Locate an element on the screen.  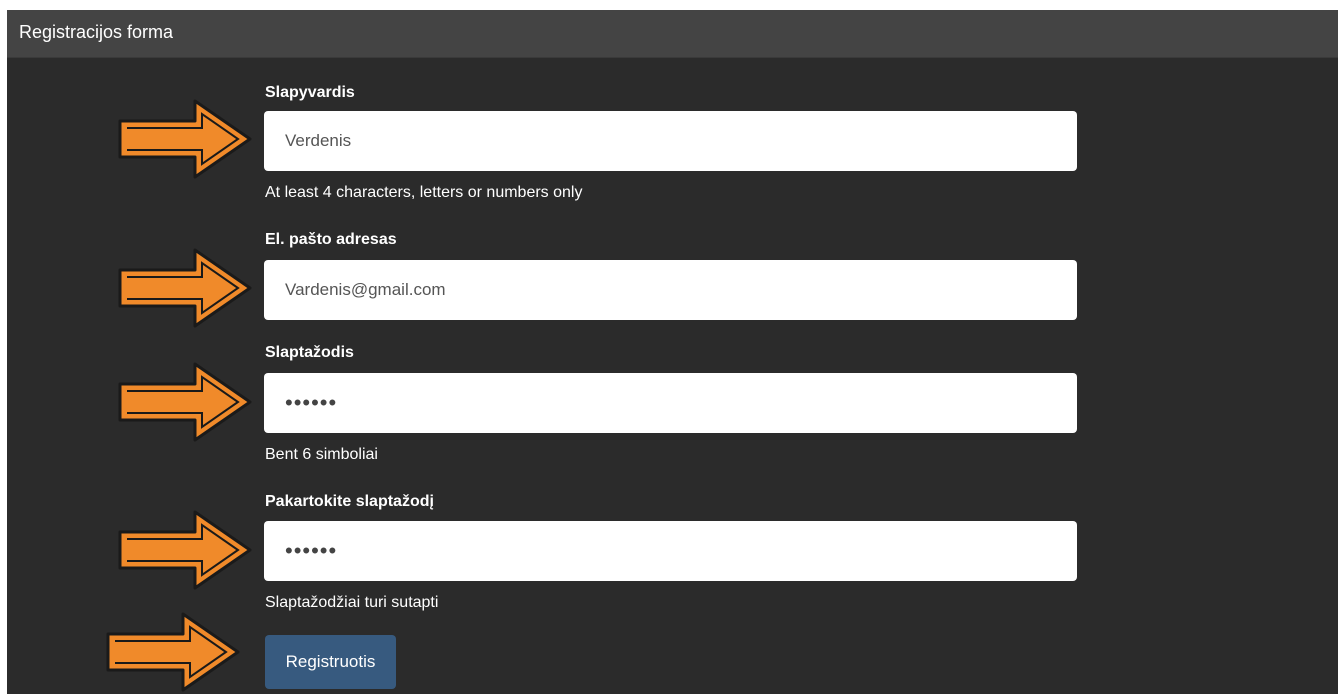
register-button: Registruotis is located at coordinates (330, 662).